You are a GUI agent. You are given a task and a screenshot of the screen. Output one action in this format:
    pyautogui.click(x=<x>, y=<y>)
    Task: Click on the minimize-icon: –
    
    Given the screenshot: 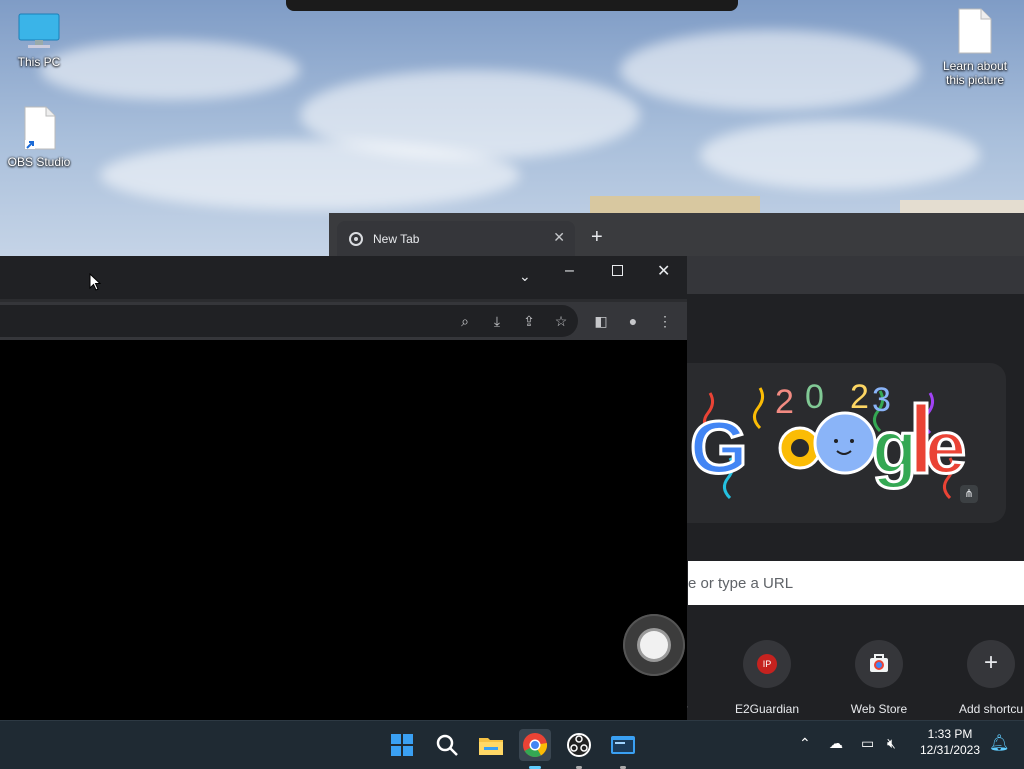 What is the action you would take?
    pyautogui.click(x=569, y=271)
    